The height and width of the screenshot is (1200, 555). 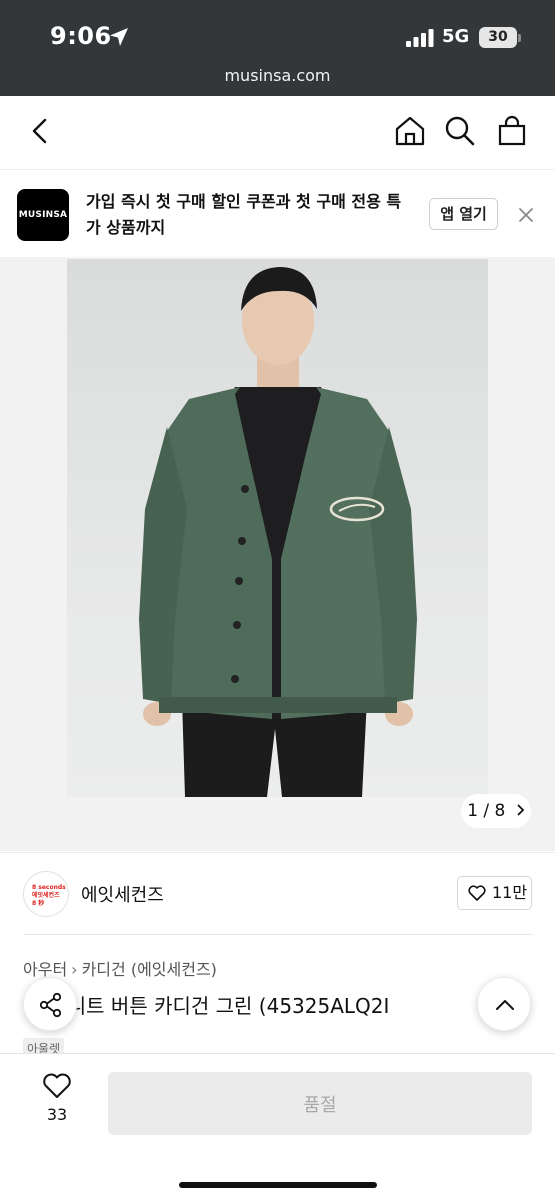 What do you see at coordinates (119, 37) in the screenshot?
I see `location-arrow-icon` at bounding box center [119, 37].